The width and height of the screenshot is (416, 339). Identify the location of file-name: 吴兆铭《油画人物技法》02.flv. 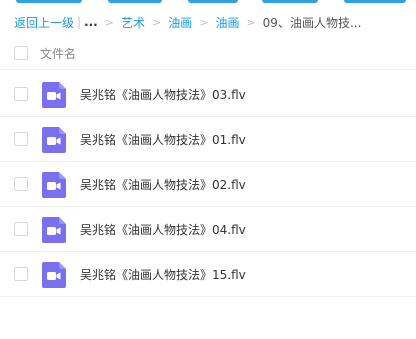
(163, 184).